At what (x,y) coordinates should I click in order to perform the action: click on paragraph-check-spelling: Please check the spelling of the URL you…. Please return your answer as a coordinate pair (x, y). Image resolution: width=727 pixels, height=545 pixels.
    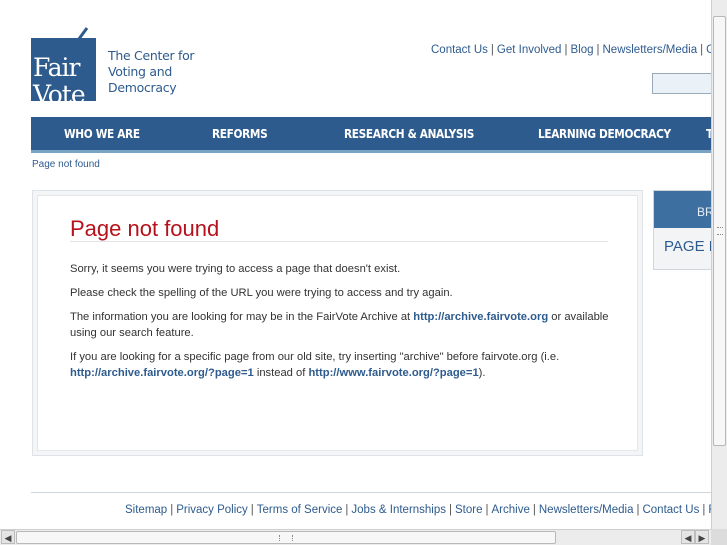
    Looking at the image, I should click on (261, 293).